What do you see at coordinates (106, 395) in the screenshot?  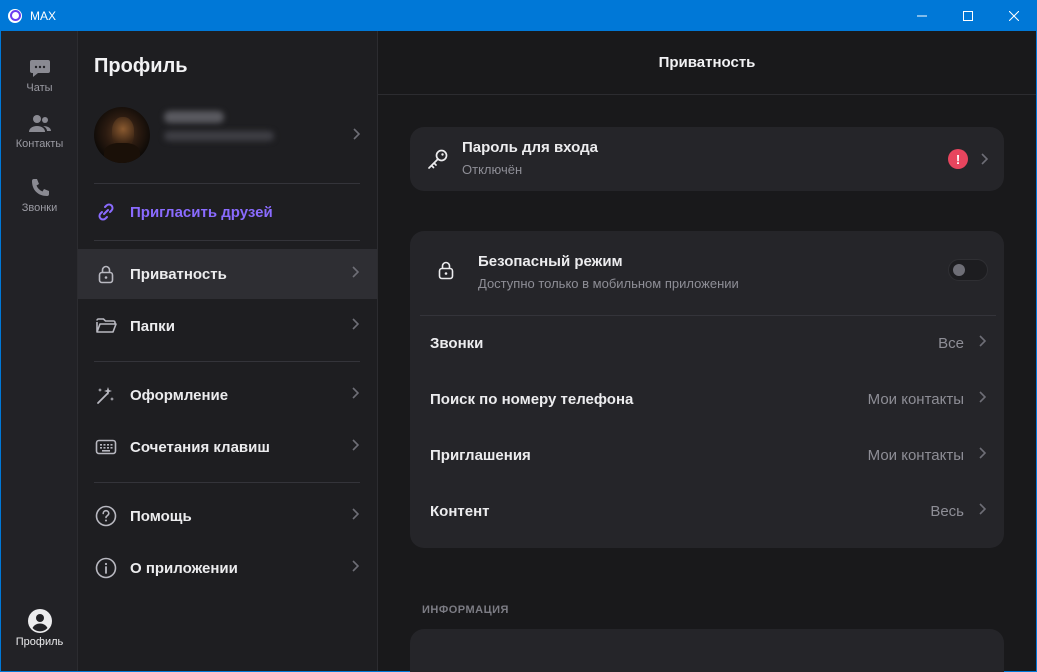 I see `magic-wand-icon` at bounding box center [106, 395].